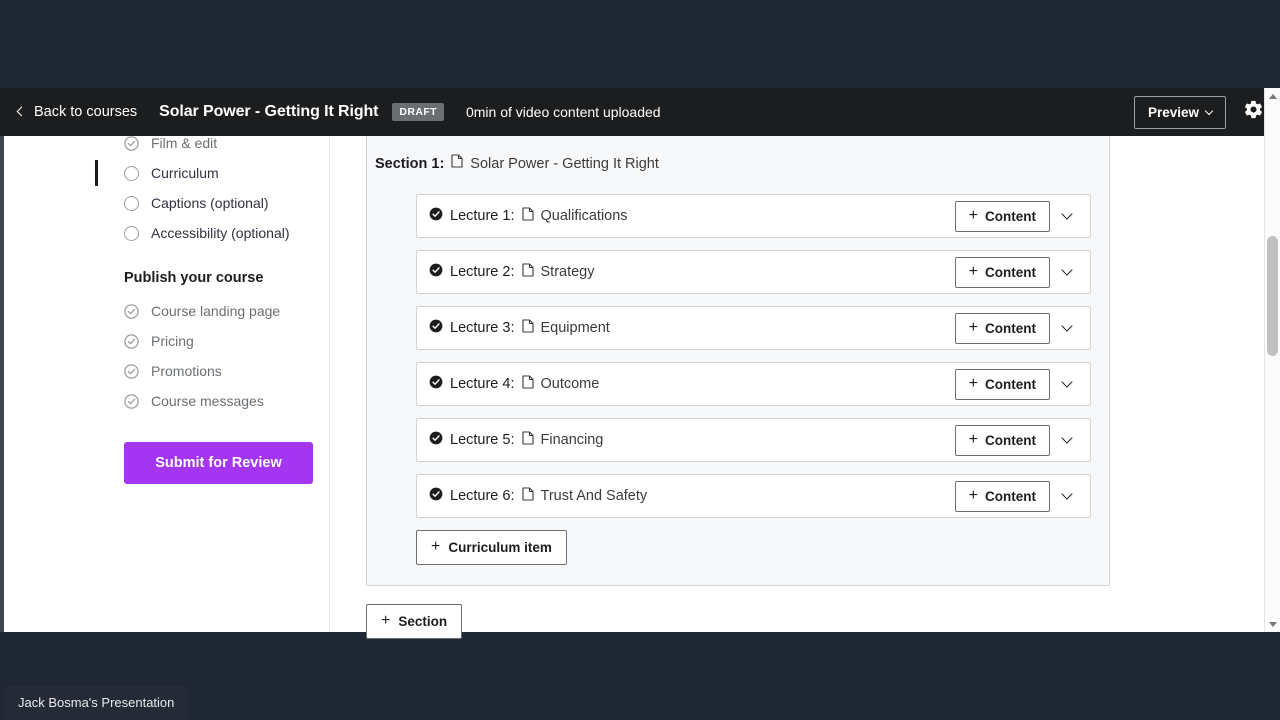  I want to click on add-section-button: + Section, so click(414, 621).